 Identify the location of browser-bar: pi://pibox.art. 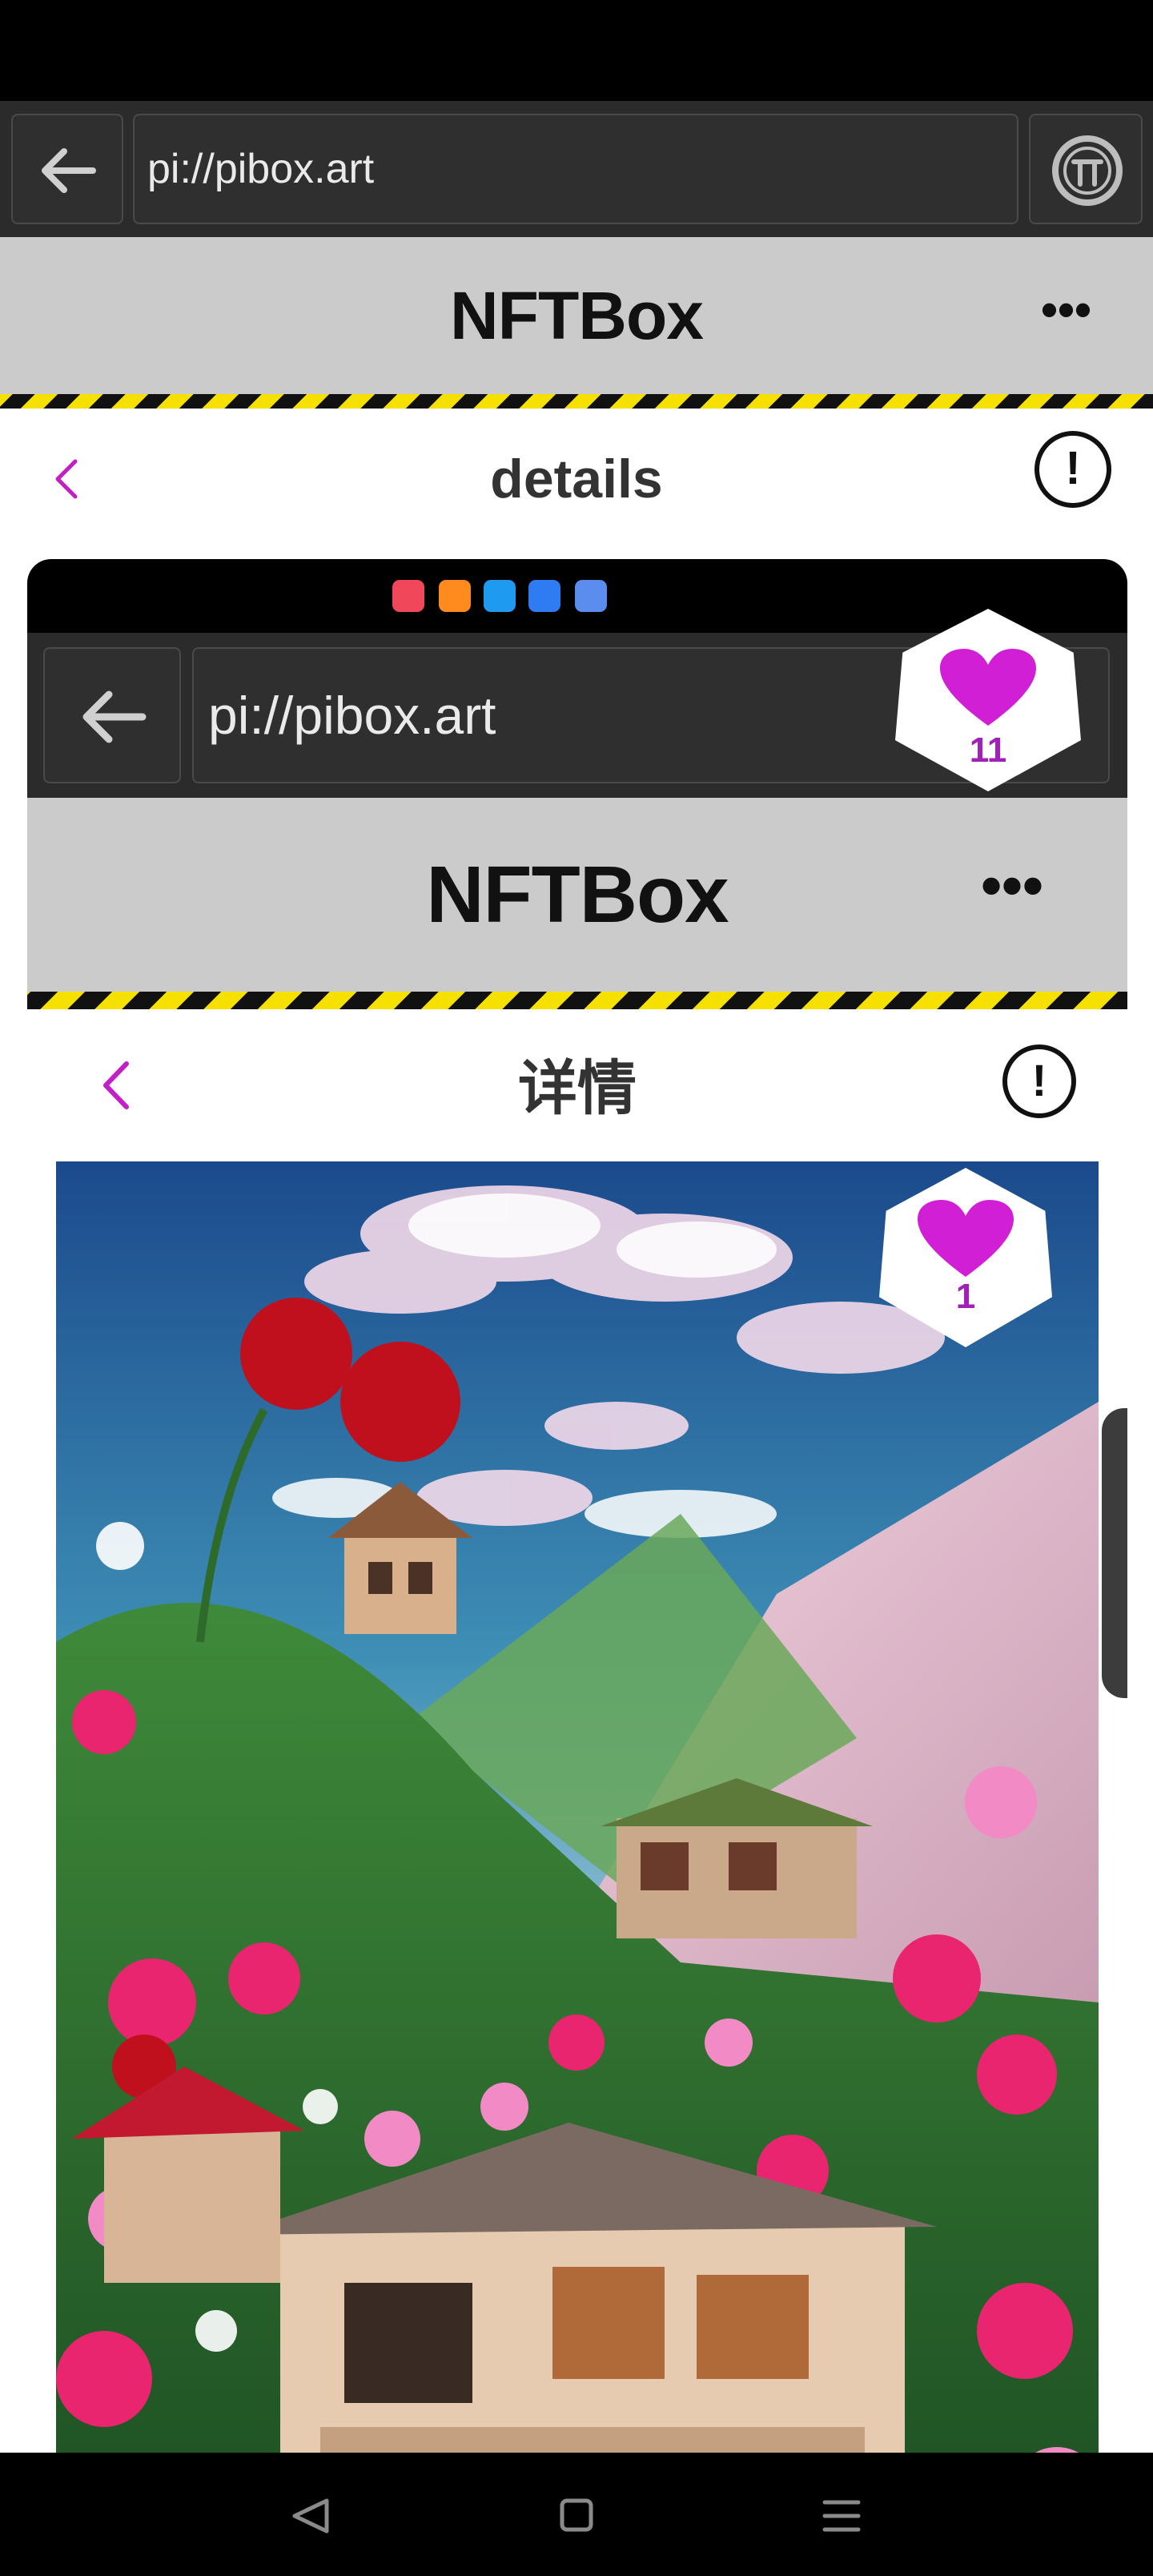
(576, 169).